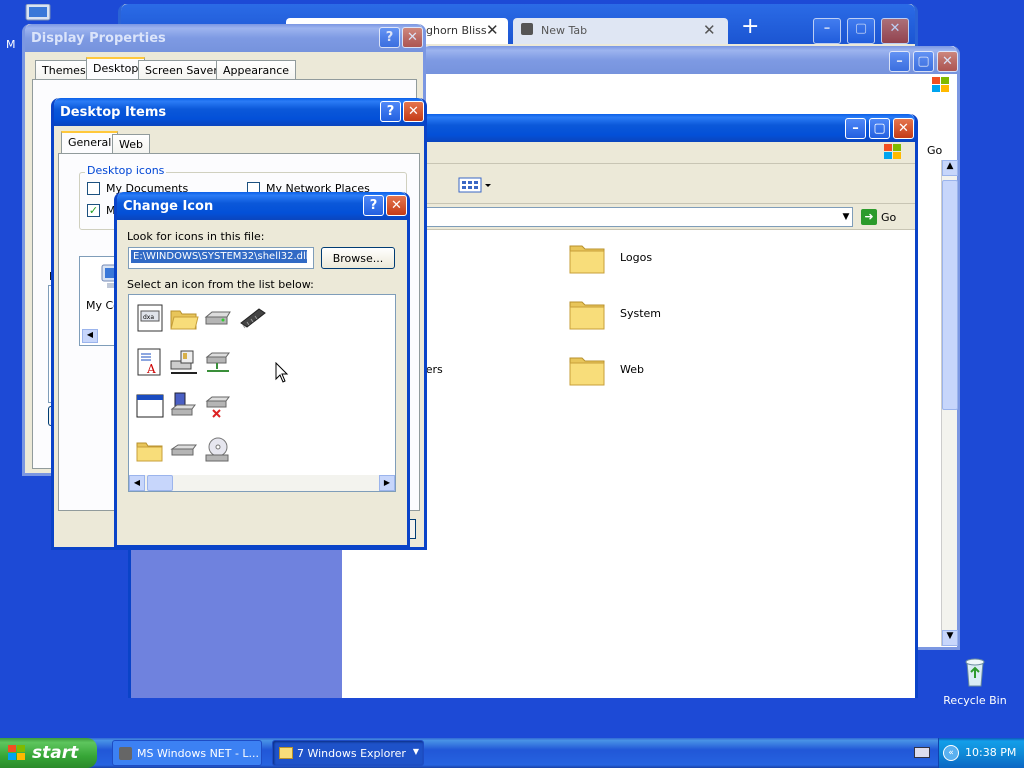 This screenshot has height=768, width=1024. What do you see at coordinates (641, 313) in the screenshot?
I see `folder-name: System` at bounding box center [641, 313].